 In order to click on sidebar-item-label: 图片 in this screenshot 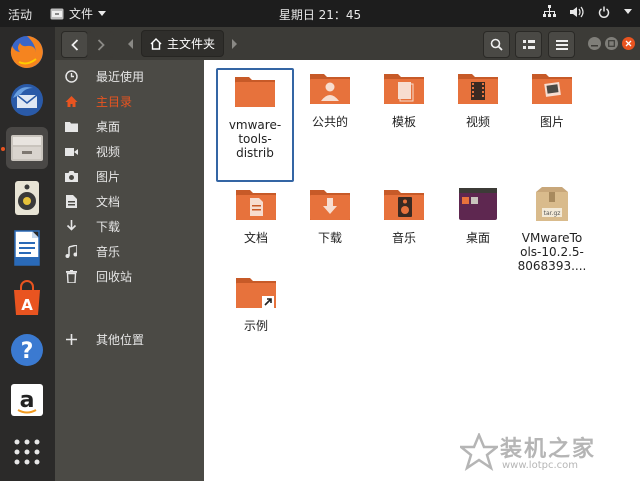, I will do `click(108, 177)`.